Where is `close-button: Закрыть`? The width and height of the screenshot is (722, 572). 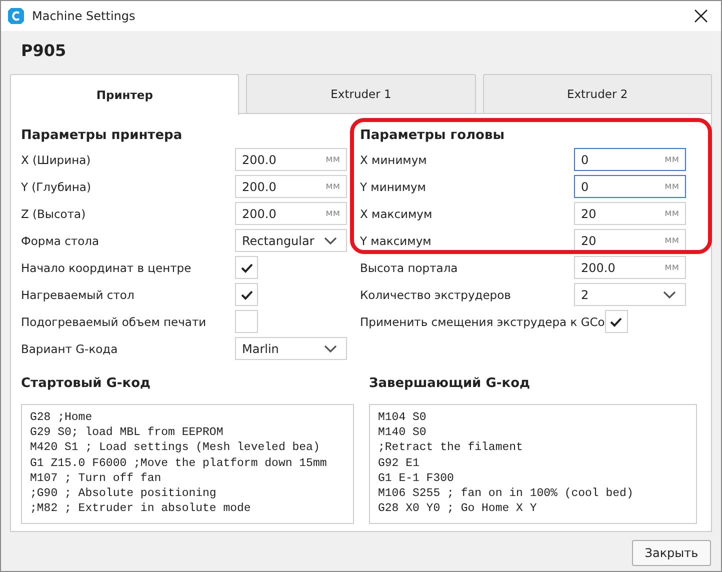 close-button: Закрыть is located at coordinates (671, 553).